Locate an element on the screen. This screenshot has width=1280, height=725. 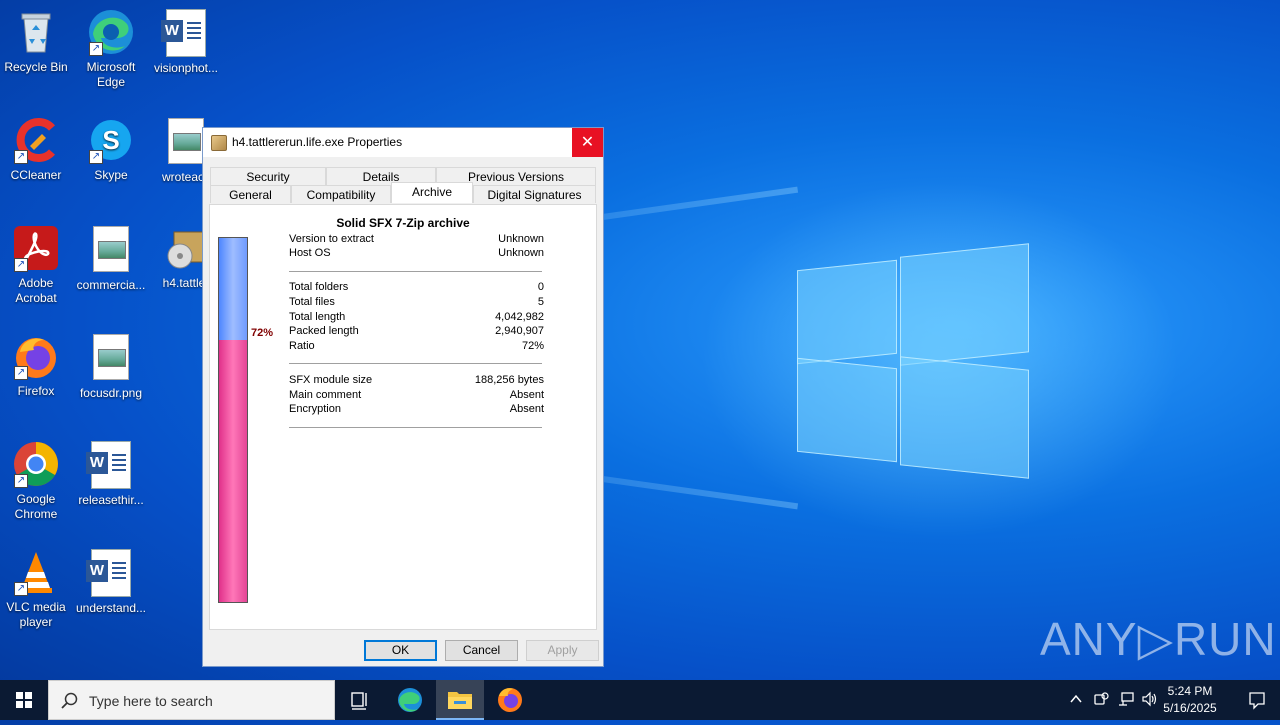
icon-label: Skype is located at coordinates (111, 175).